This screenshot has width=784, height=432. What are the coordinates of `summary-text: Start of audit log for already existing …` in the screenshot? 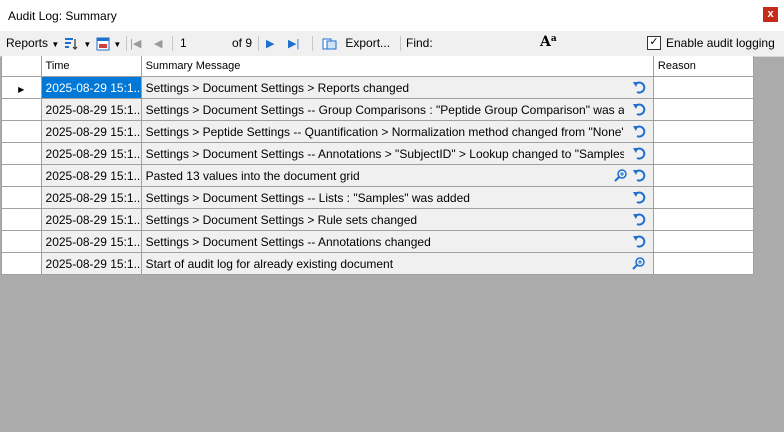 It's located at (269, 263).